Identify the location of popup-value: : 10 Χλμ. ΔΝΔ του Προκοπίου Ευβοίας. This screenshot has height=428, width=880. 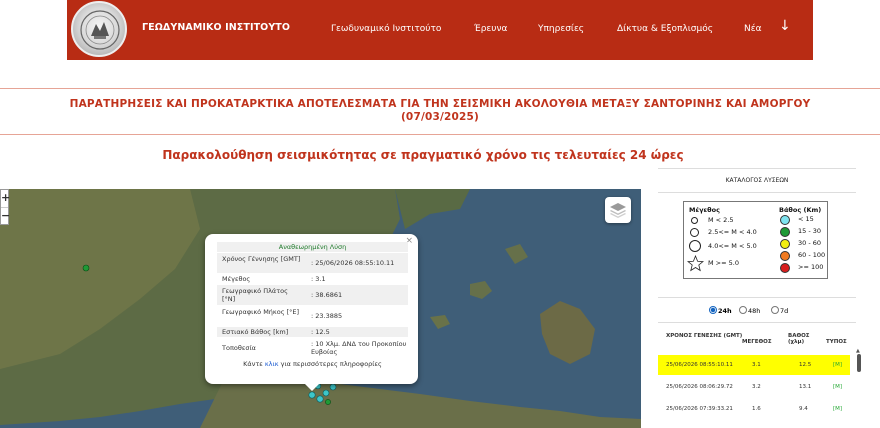
(359, 348).